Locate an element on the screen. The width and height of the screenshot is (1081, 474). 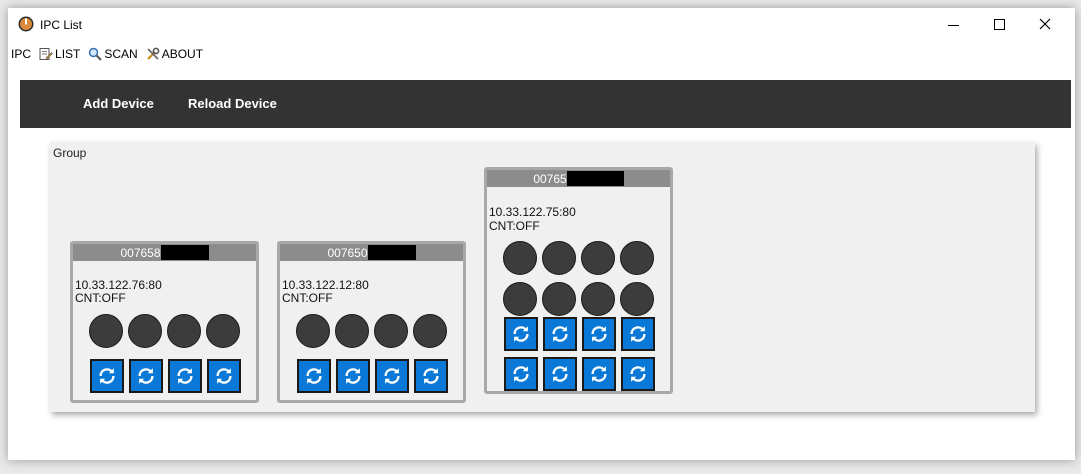
device-ip: 10.33.122.75:80 is located at coordinates (532, 212).